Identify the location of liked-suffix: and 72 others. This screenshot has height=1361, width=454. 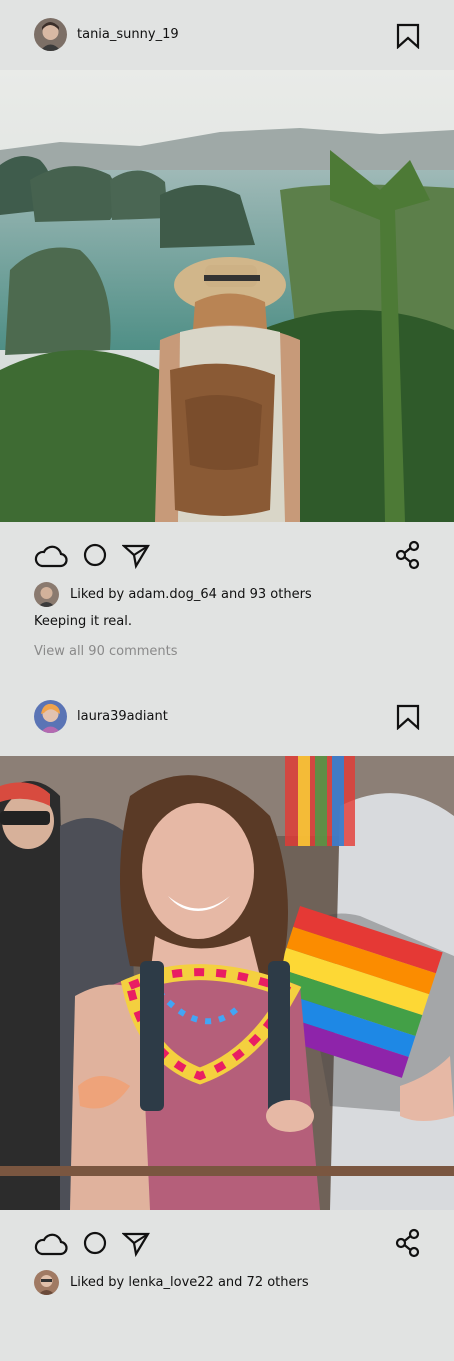
(263, 1282).